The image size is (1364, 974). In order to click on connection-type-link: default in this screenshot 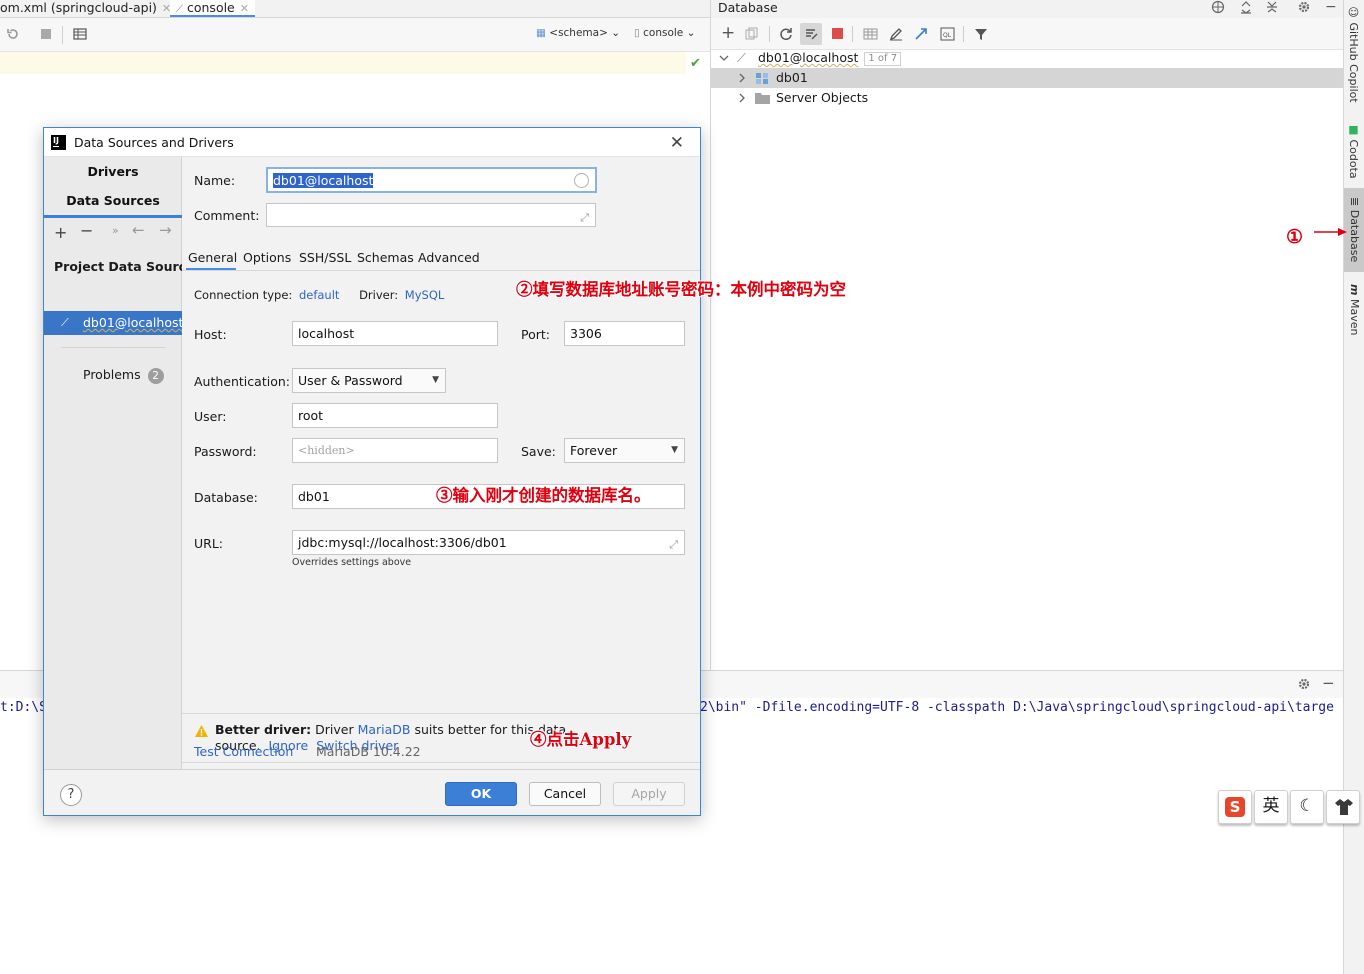, I will do `click(319, 295)`.